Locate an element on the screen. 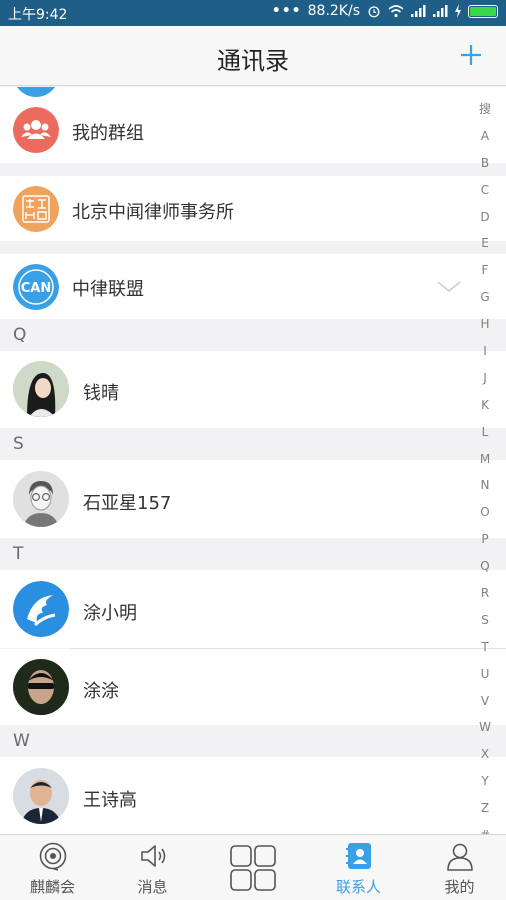 The width and height of the screenshot is (506, 900). net-speed: 88.2K/s is located at coordinates (333, 11).